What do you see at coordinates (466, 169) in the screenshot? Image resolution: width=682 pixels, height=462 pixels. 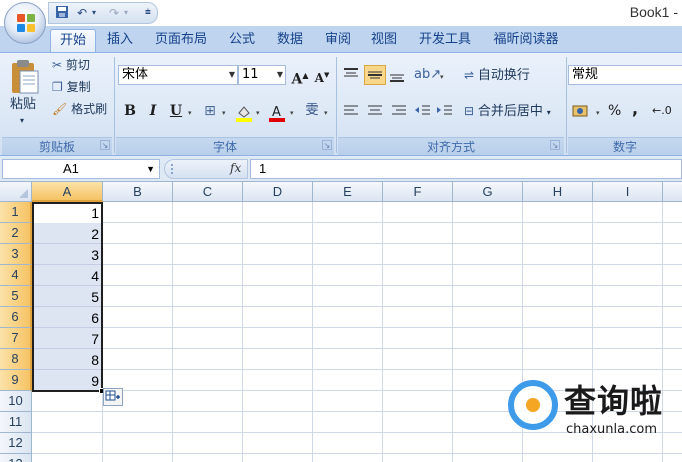 I see `formula-input: 1` at bounding box center [466, 169].